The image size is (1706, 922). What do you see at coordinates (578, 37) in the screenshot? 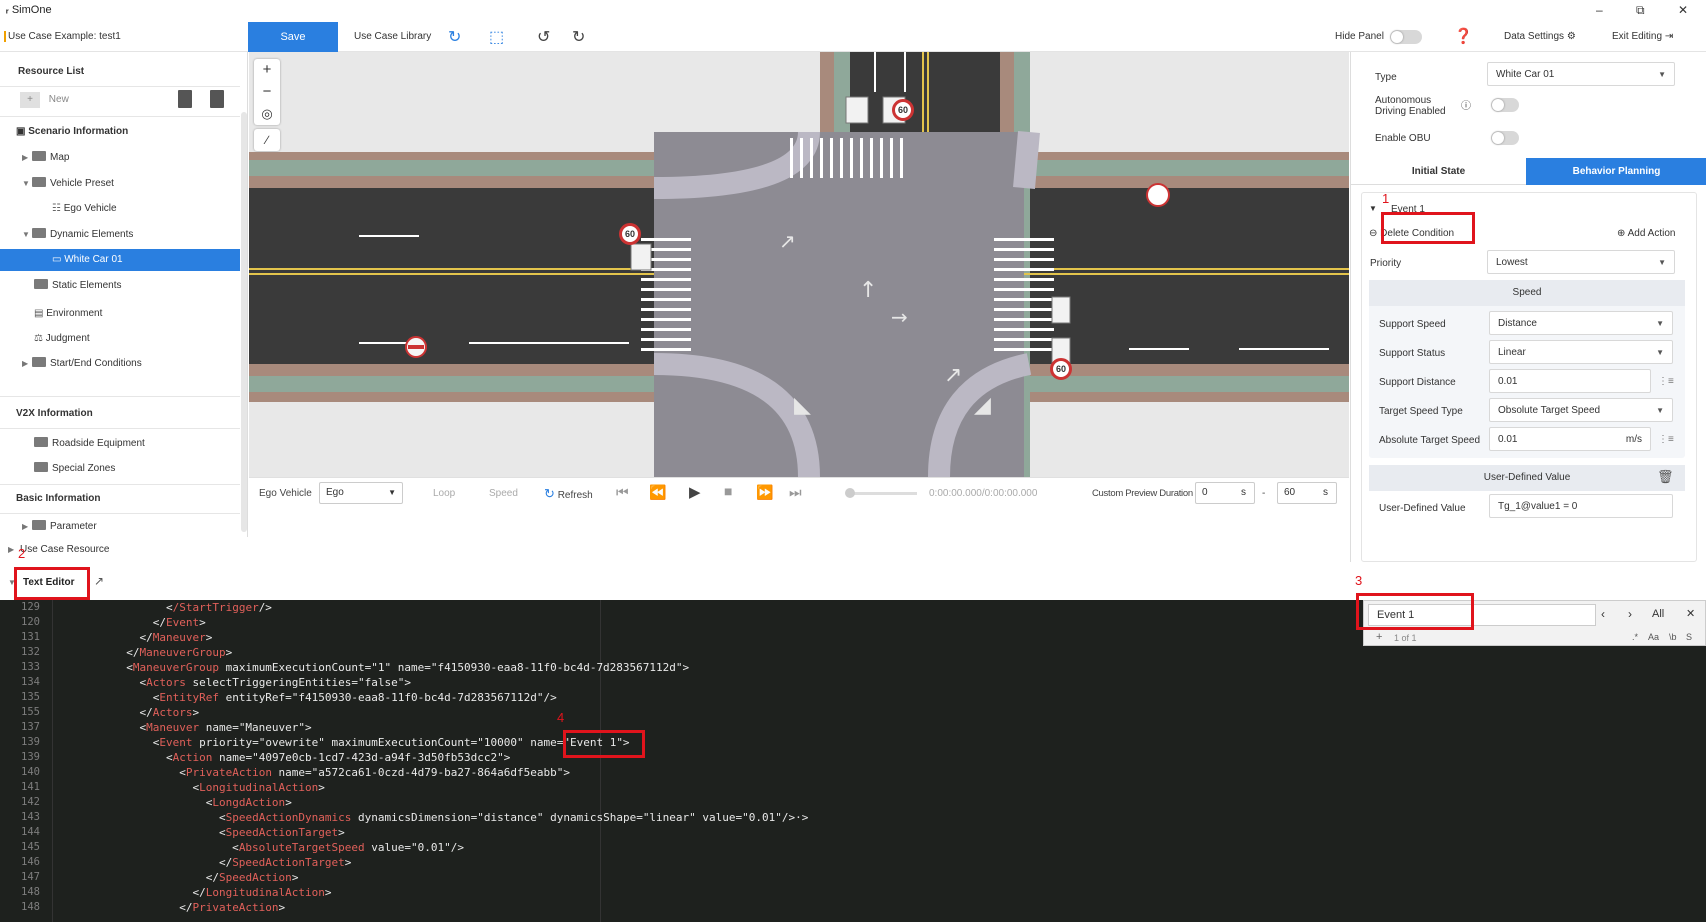
I see `redo-icon: ↻` at bounding box center [578, 37].